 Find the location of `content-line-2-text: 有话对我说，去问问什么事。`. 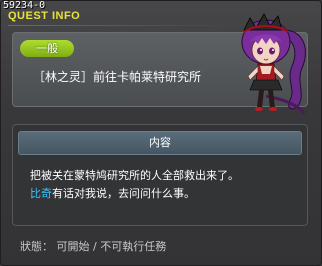

content-line-2-text: 有话对我说，去问问什么事。 is located at coordinates (123, 193).